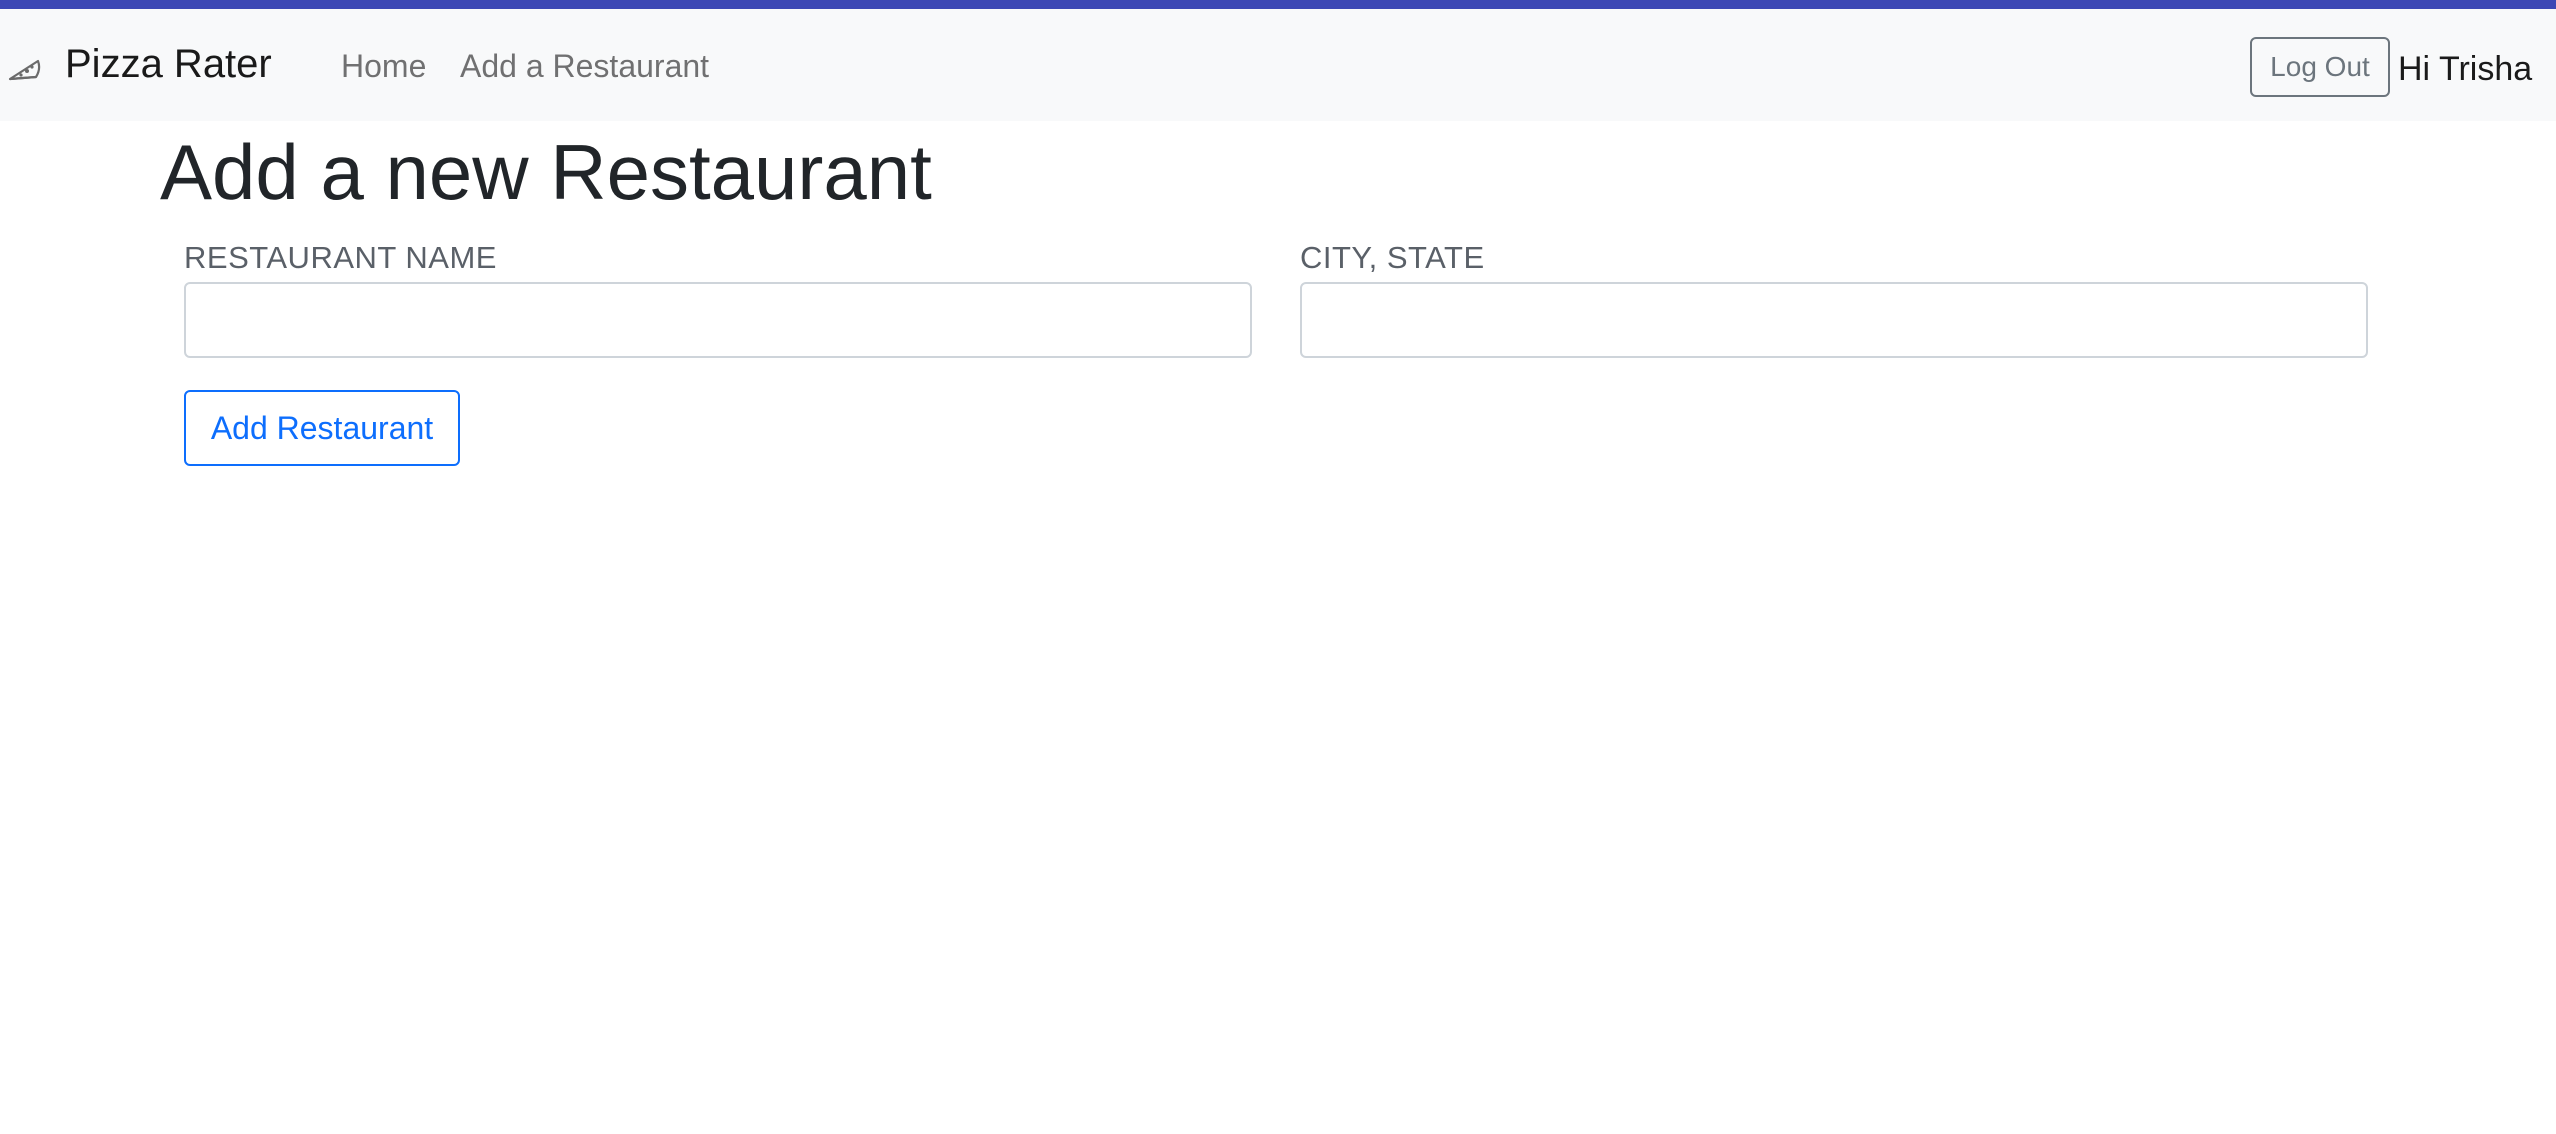  What do you see at coordinates (546, 172) in the screenshot?
I see `page-title: Add a new Restaurant` at bounding box center [546, 172].